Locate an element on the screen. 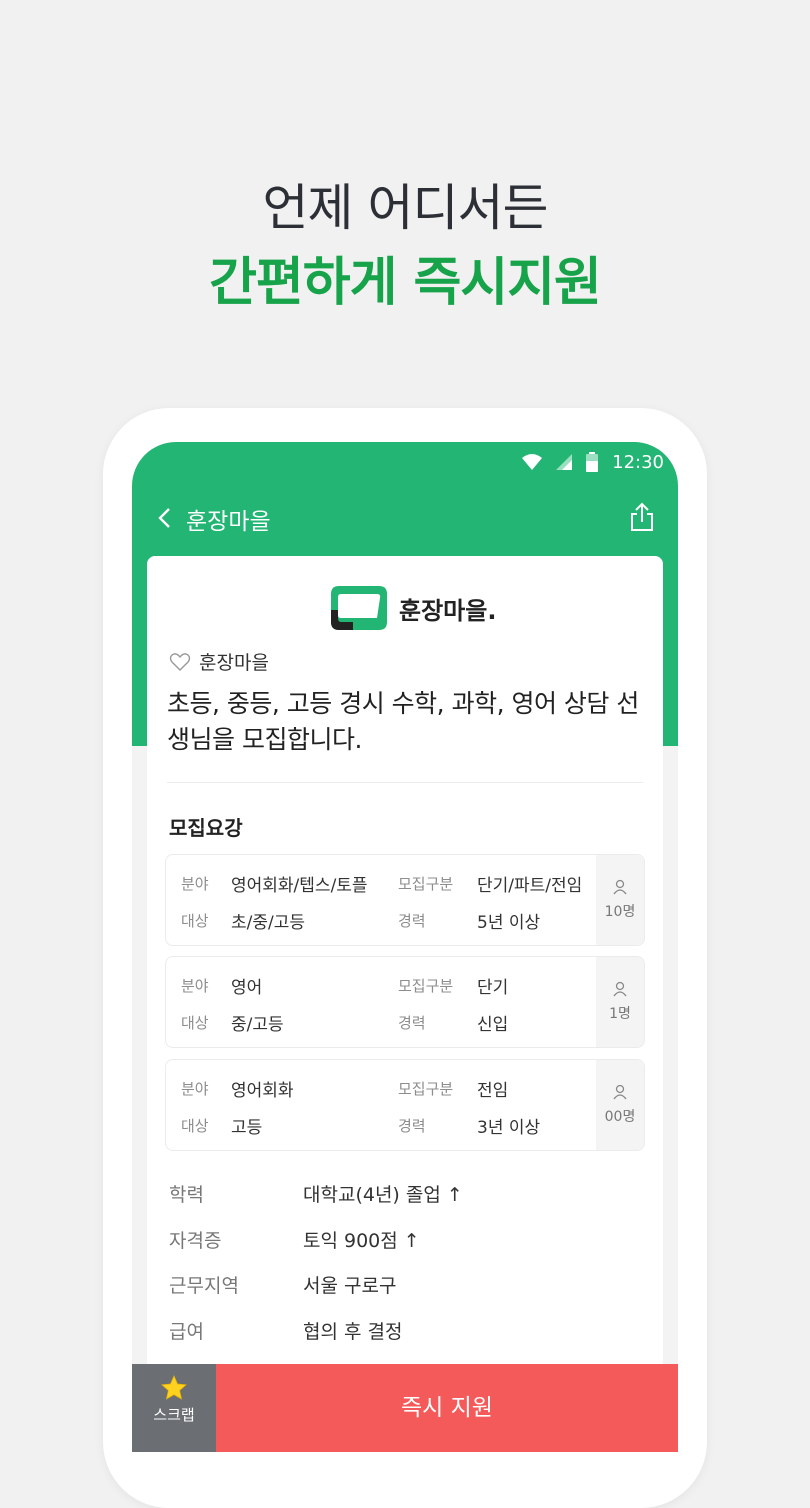 This screenshot has height=1508, width=810. field-value: 영어회화/텝스/토플 is located at coordinates (299, 886).